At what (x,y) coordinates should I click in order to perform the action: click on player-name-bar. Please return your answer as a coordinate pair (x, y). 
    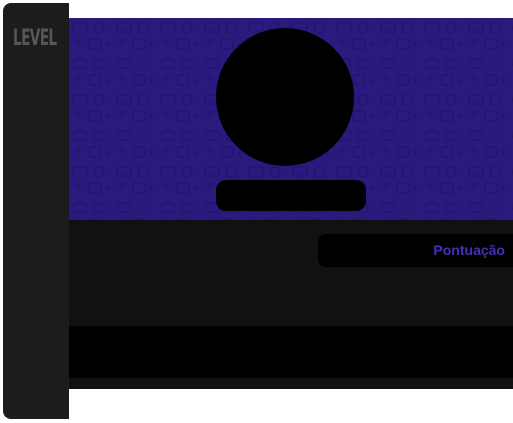
    Looking at the image, I should click on (291, 195).